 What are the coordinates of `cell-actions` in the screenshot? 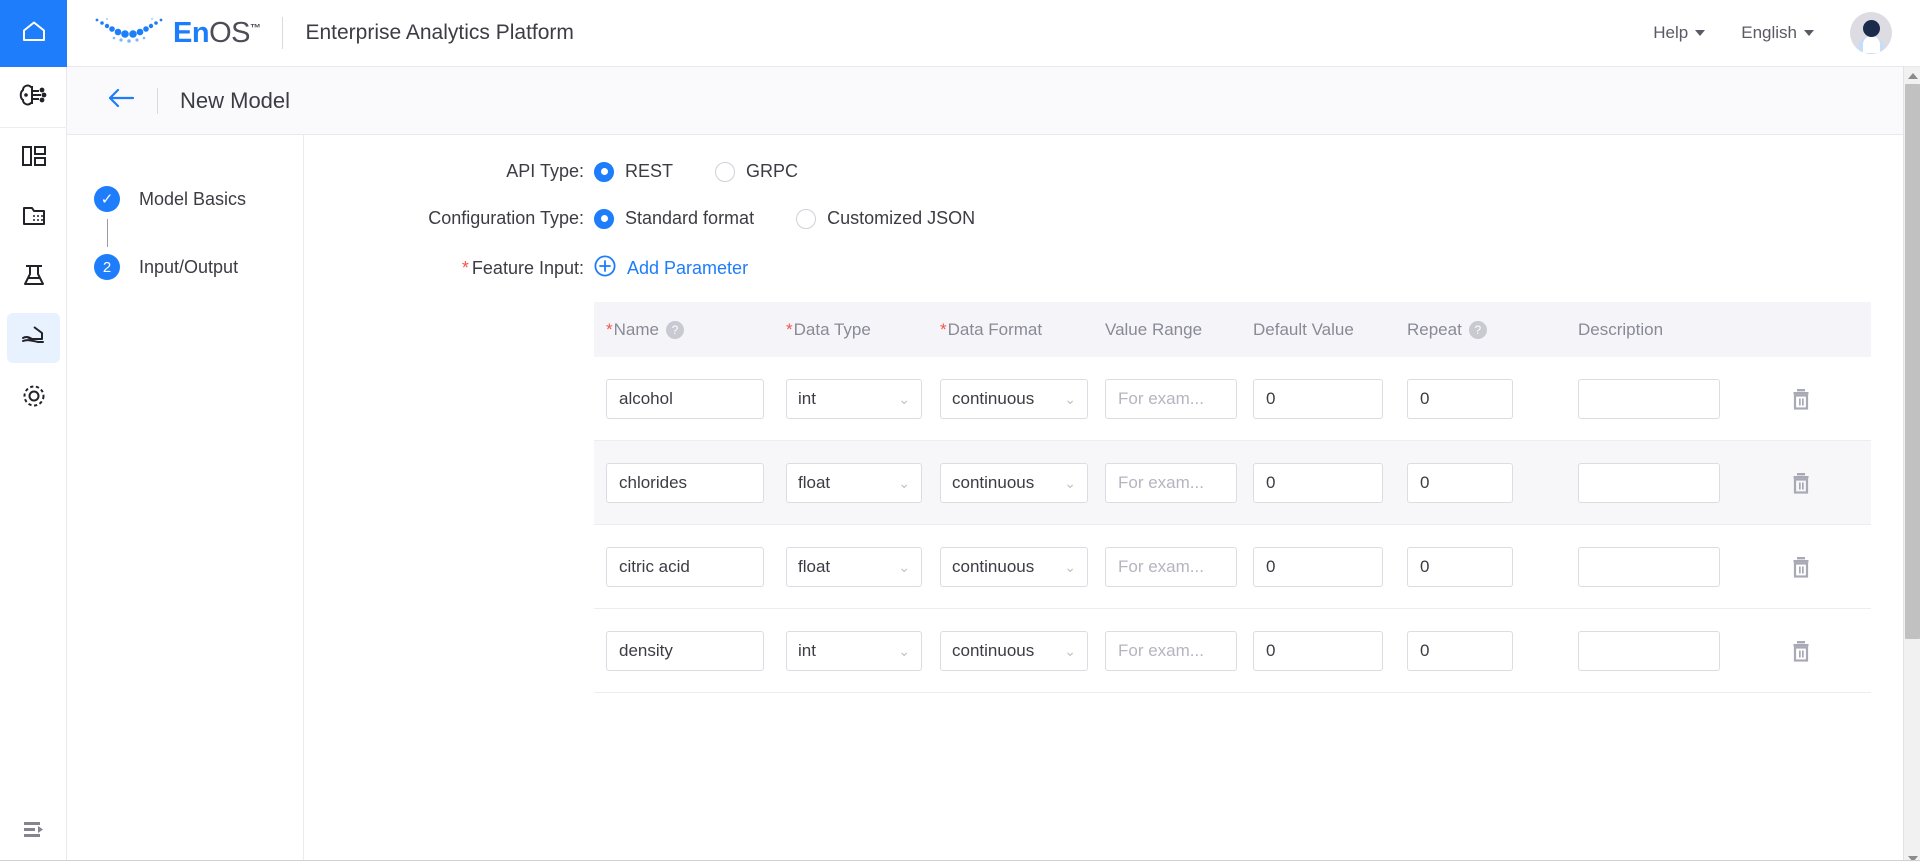 It's located at (1801, 399).